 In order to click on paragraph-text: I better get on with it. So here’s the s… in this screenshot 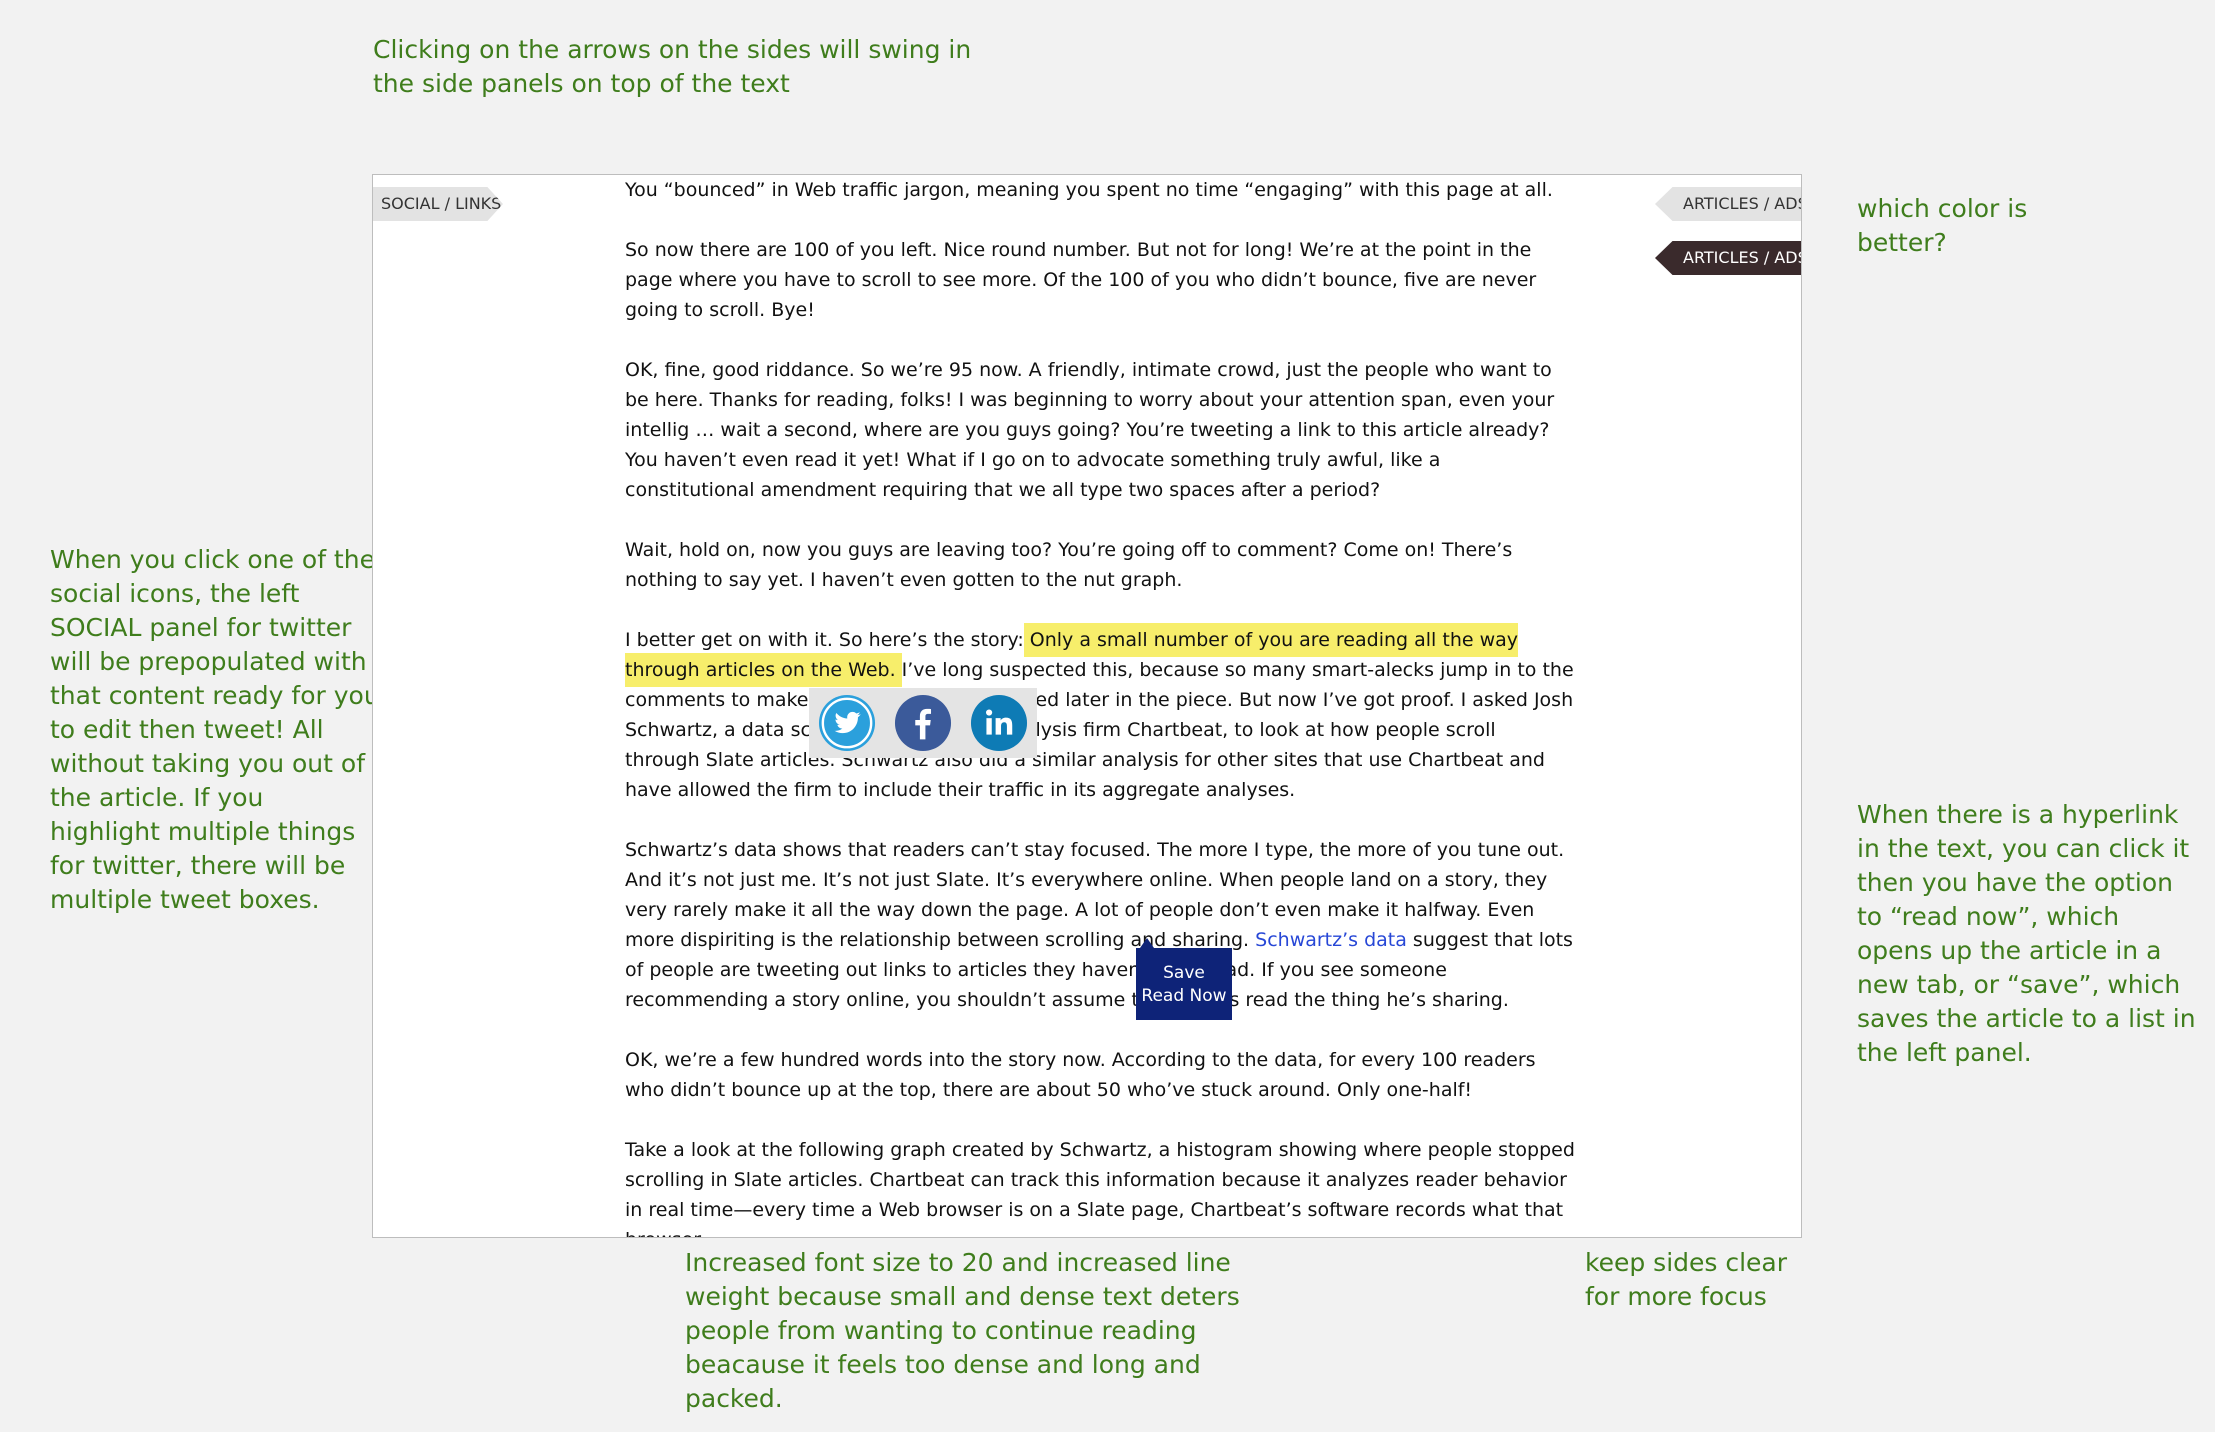, I will do `click(827, 640)`.